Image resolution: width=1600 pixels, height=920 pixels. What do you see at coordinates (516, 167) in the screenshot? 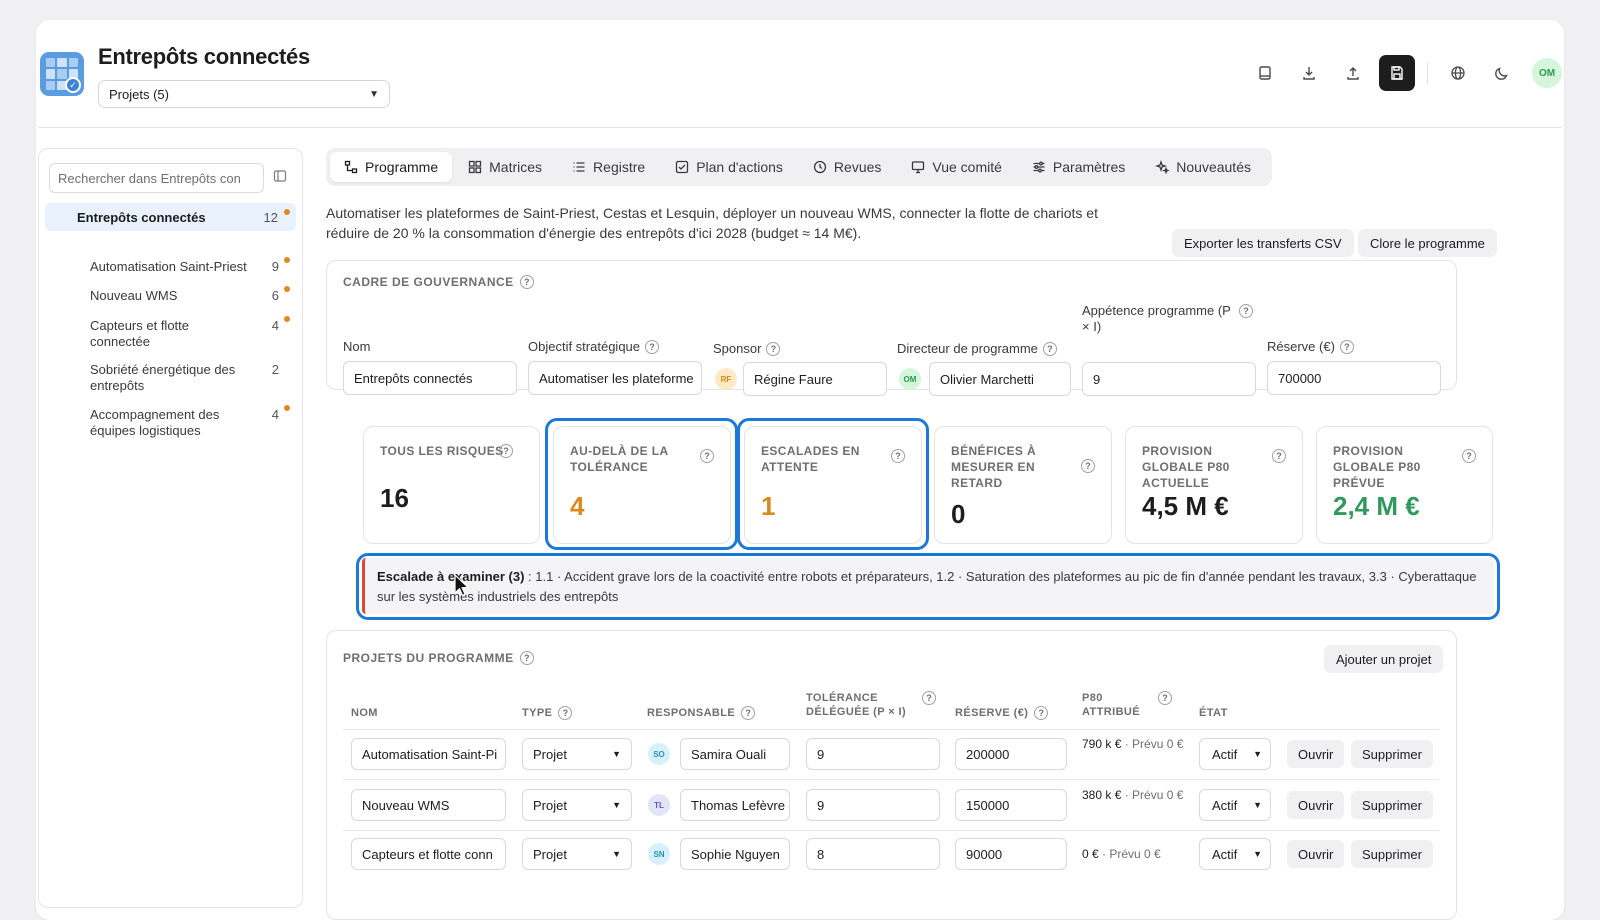
I see `tab-label: Matrices` at bounding box center [516, 167].